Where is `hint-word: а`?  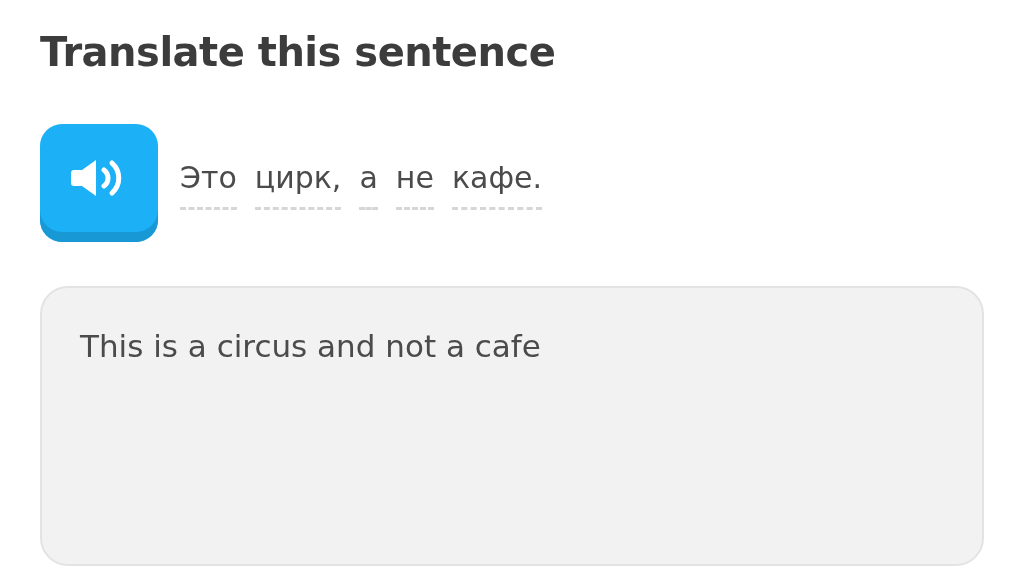 hint-word: а is located at coordinates (368, 185).